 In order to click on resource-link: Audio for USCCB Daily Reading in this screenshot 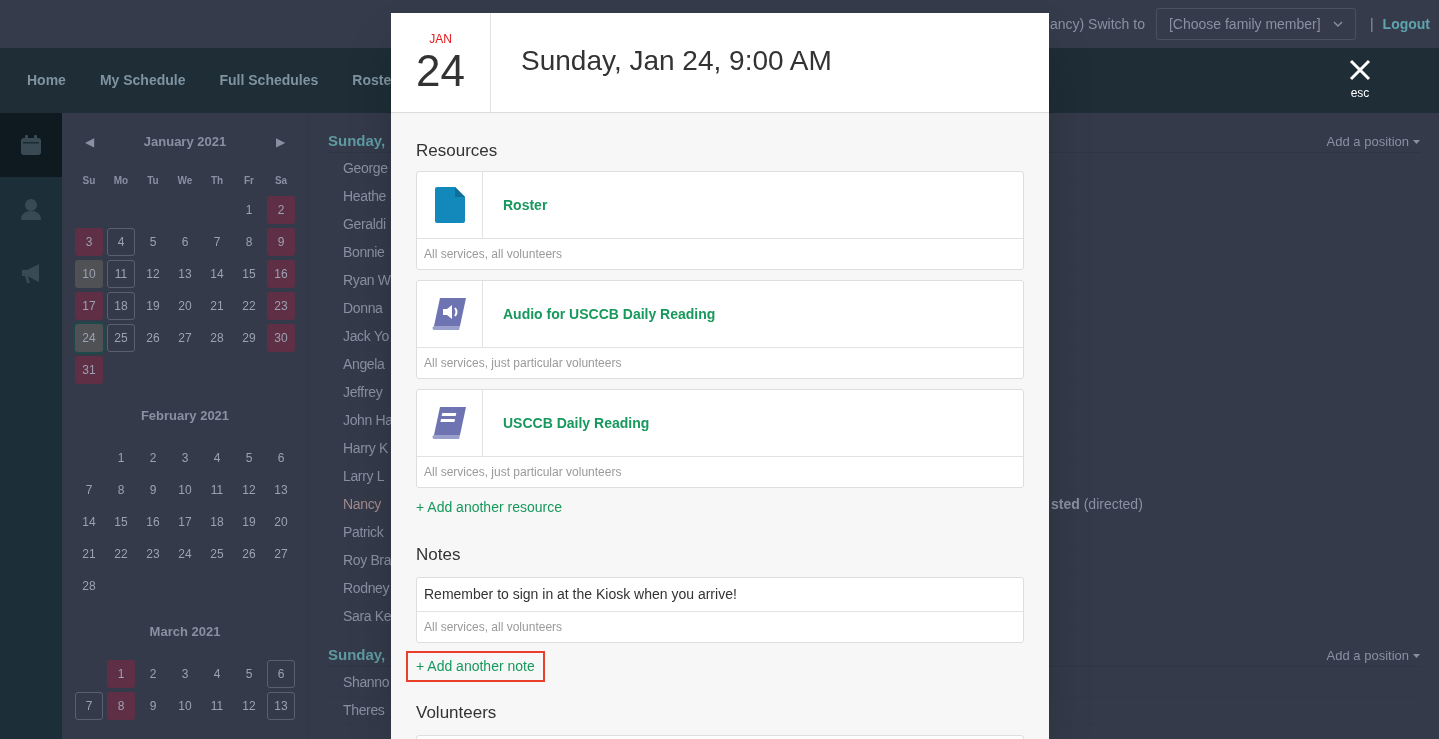, I will do `click(609, 314)`.